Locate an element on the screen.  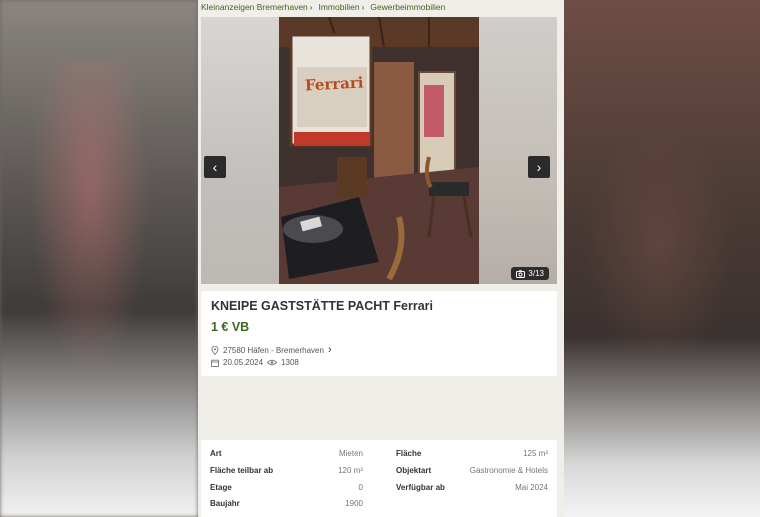
detail-row: Fläche 125 m² is located at coordinates (472, 453).